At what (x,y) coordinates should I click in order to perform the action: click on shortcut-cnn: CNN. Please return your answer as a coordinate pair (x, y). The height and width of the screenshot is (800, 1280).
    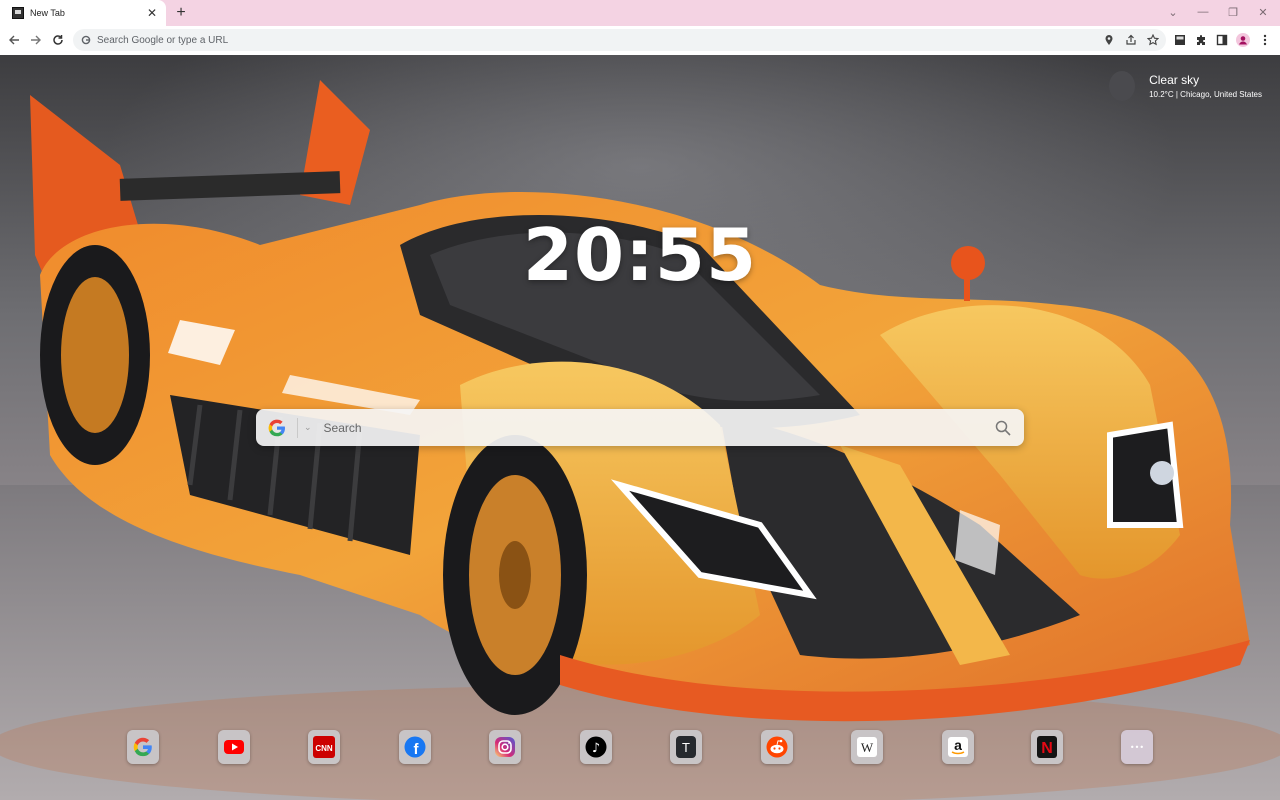
    Looking at the image, I should click on (324, 747).